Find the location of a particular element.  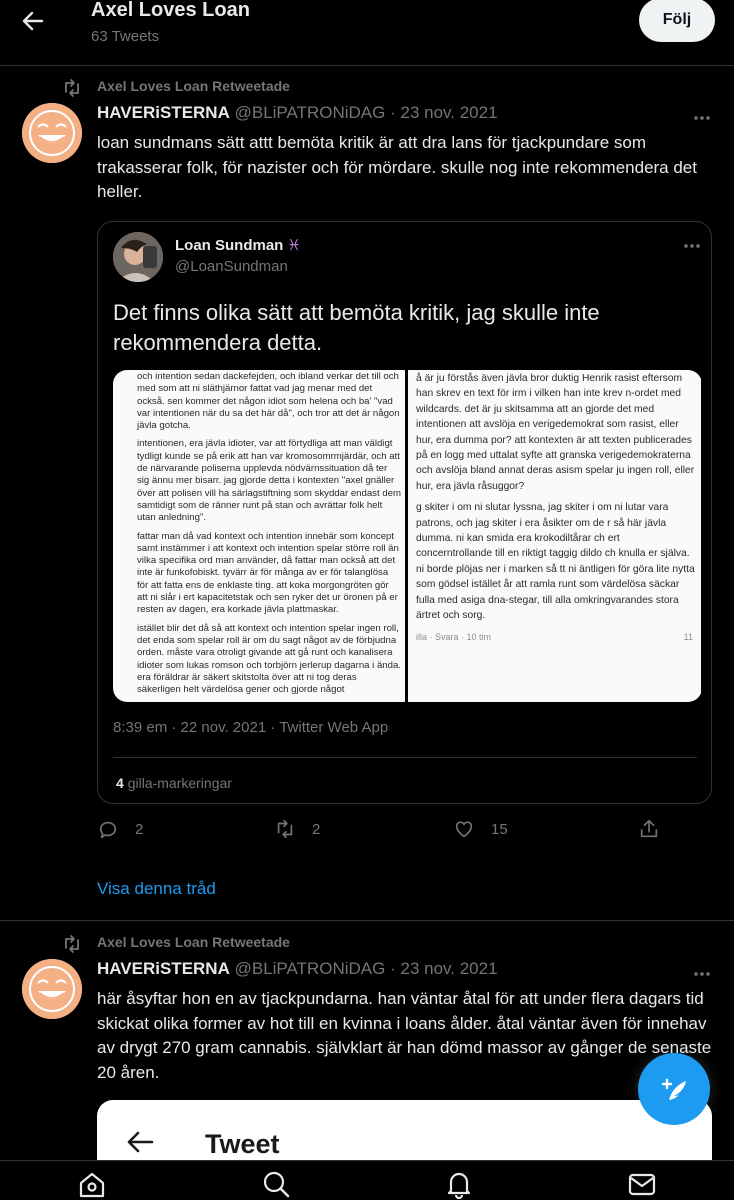

tweet-actions: 2 2 15 is located at coordinates (407, 832).